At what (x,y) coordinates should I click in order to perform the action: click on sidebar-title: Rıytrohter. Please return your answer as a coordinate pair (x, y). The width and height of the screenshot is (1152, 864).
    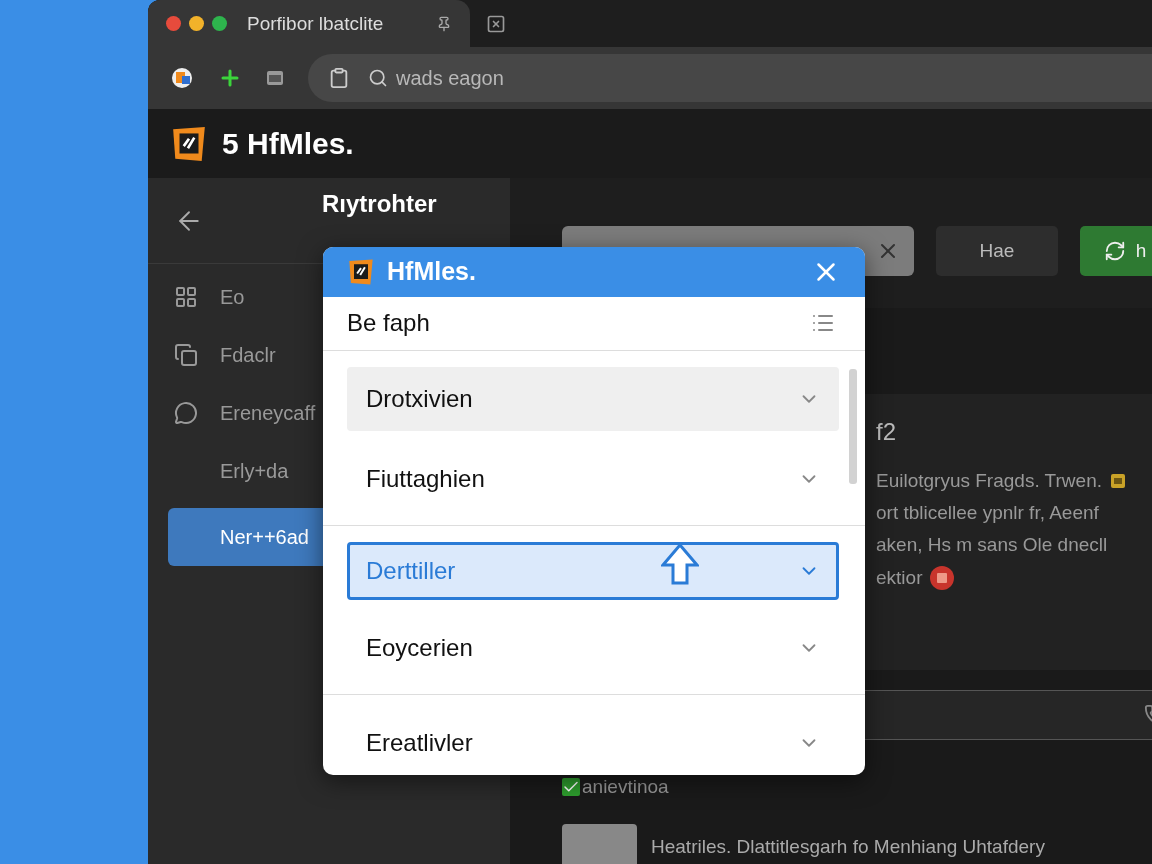
    Looking at the image, I should click on (379, 204).